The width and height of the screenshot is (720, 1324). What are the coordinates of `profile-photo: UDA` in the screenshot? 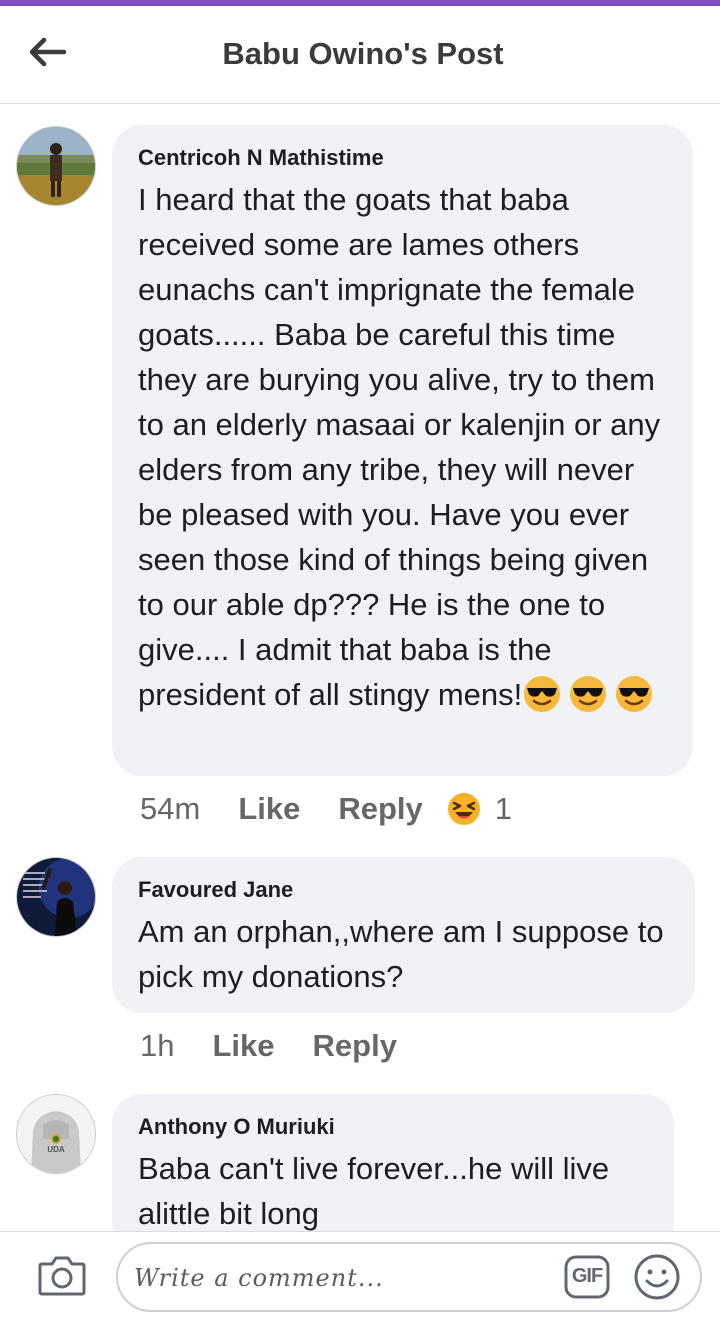 It's located at (56, 1134).